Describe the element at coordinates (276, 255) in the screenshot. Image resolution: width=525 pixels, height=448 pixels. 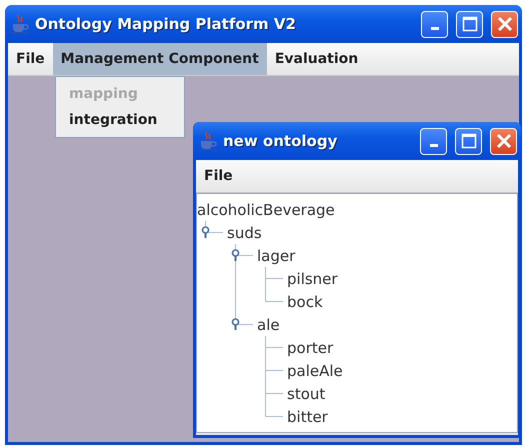
I see `tree-node: lager` at that location.